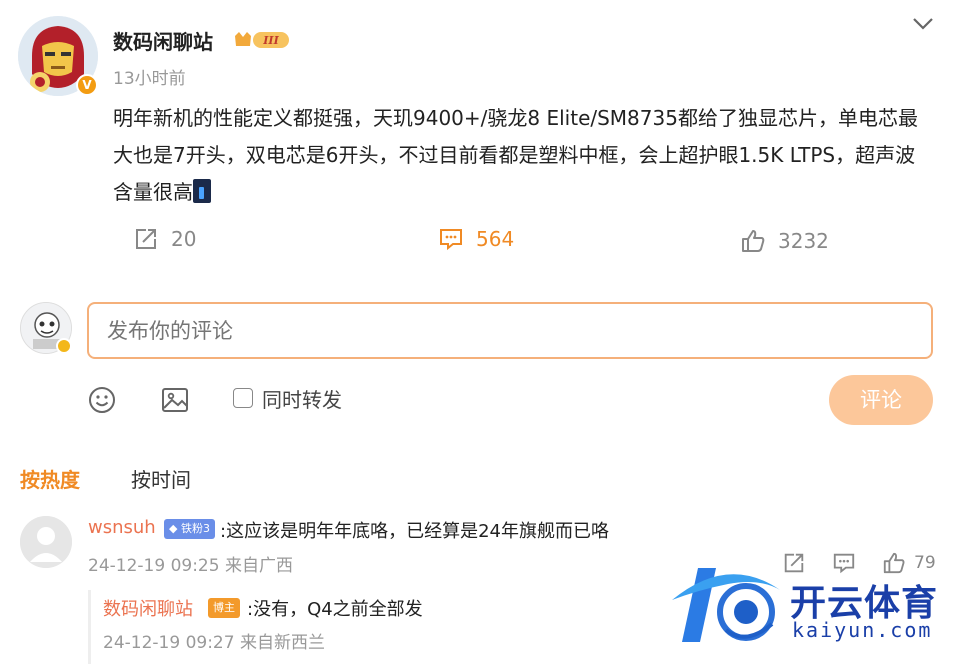 Image resolution: width=960 pixels, height=664 pixels. What do you see at coordinates (102, 400) in the screenshot?
I see `emoji-icon` at bounding box center [102, 400].